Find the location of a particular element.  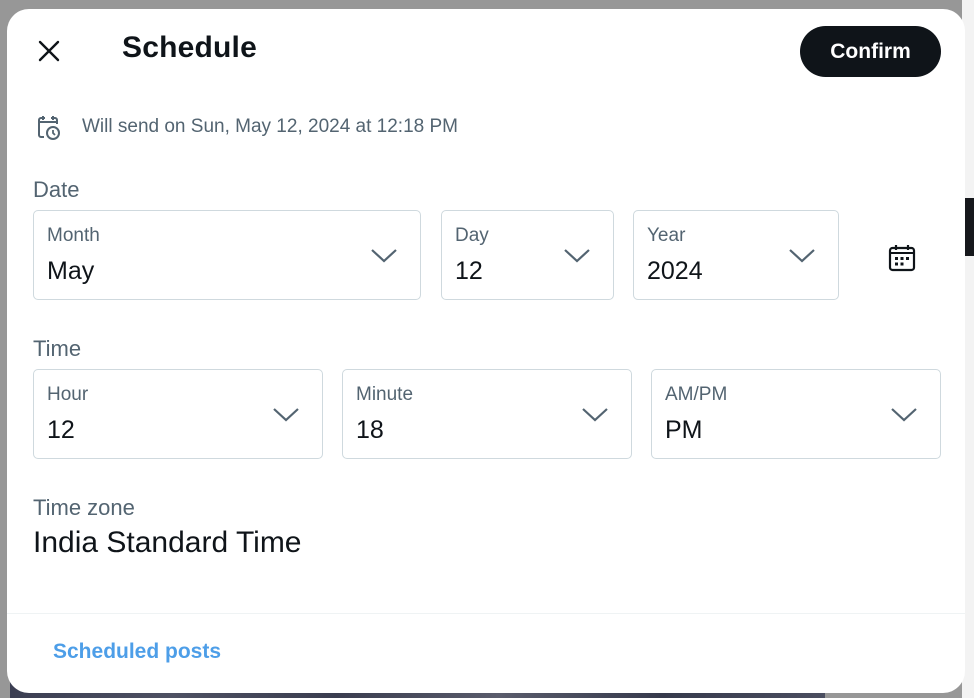

calendar-clock-icon is located at coordinates (49, 128).